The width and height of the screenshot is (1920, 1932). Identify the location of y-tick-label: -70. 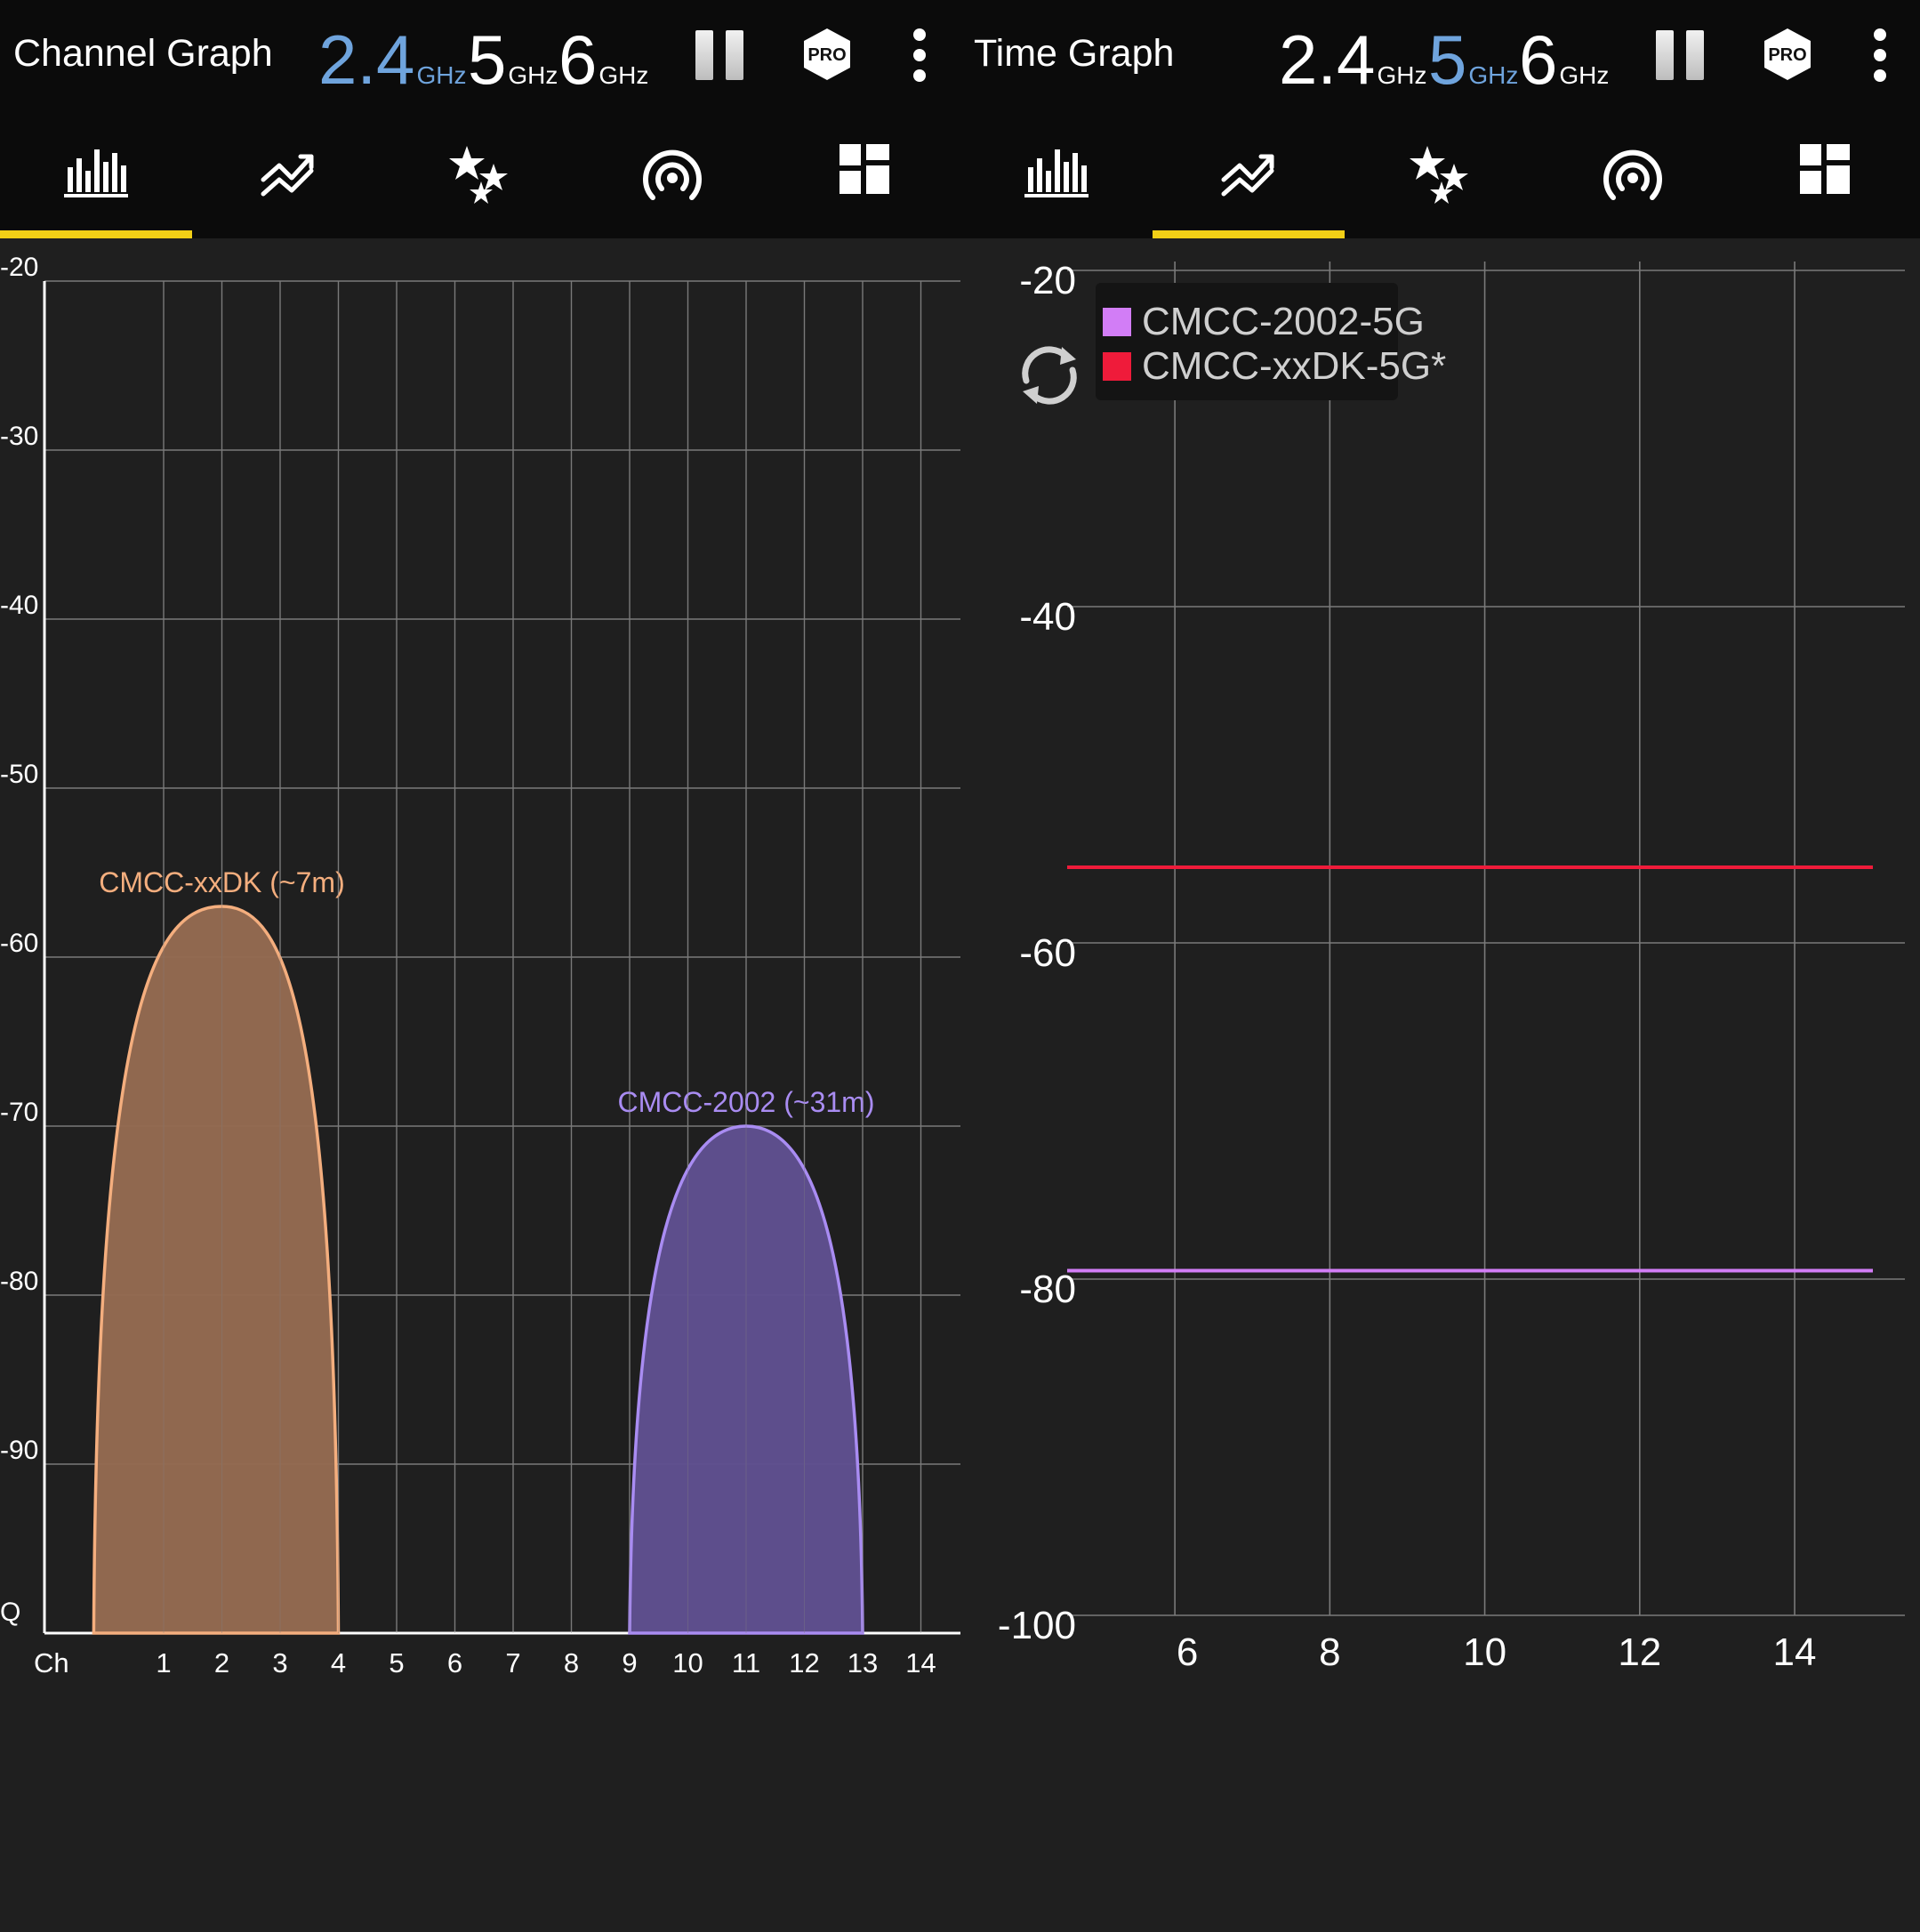
(19, 1112).